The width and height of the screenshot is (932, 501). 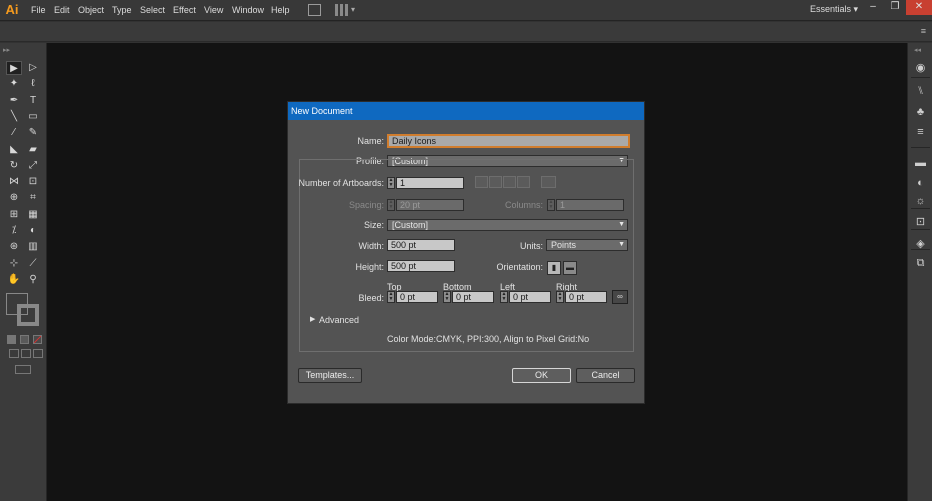 What do you see at coordinates (14, 182) in the screenshot?
I see `width-tool-icon: ⋈` at bounding box center [14, 182].